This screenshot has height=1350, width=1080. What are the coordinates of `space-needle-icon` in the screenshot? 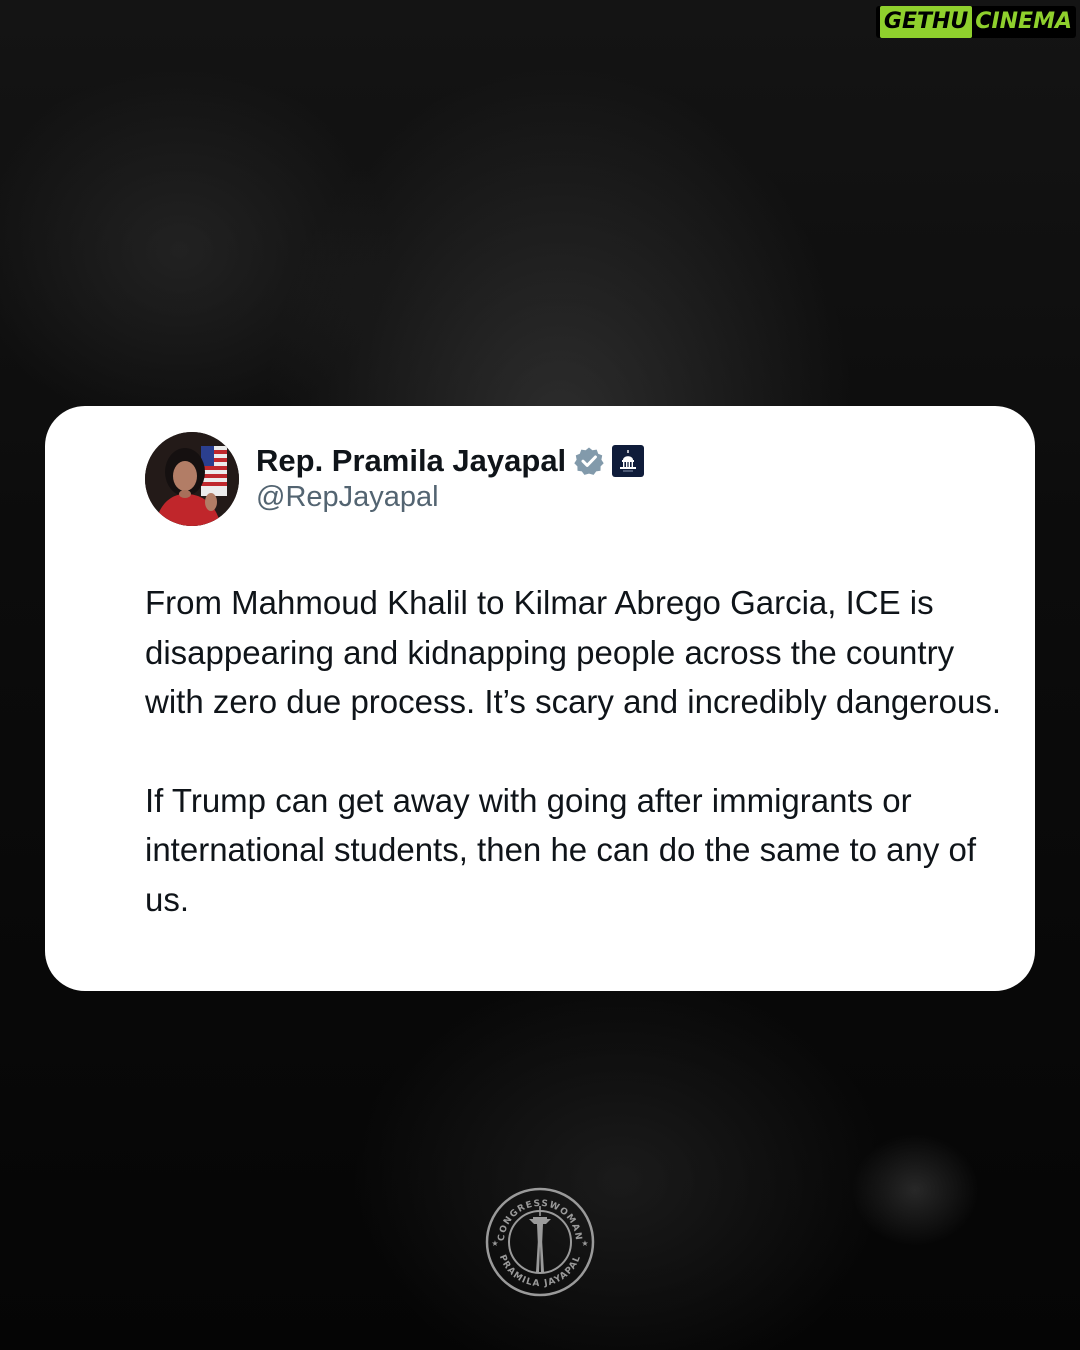 It's located at (540, 1239).